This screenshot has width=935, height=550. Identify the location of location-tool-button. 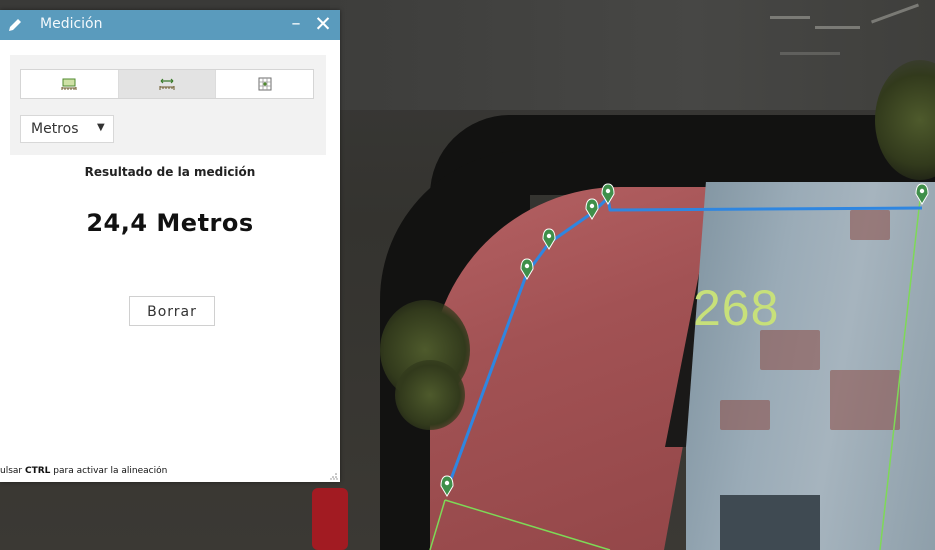
(264, 84).